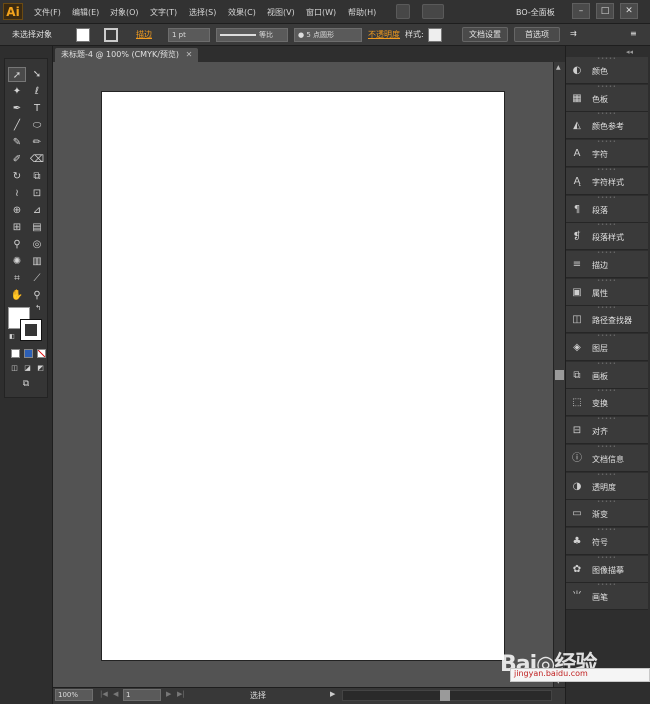 The width and height of the screenshot is (650, 704). Describe the element at coordinates (17, 125) in the screenshot. I see `line-tool-icon: ╱` at that location.